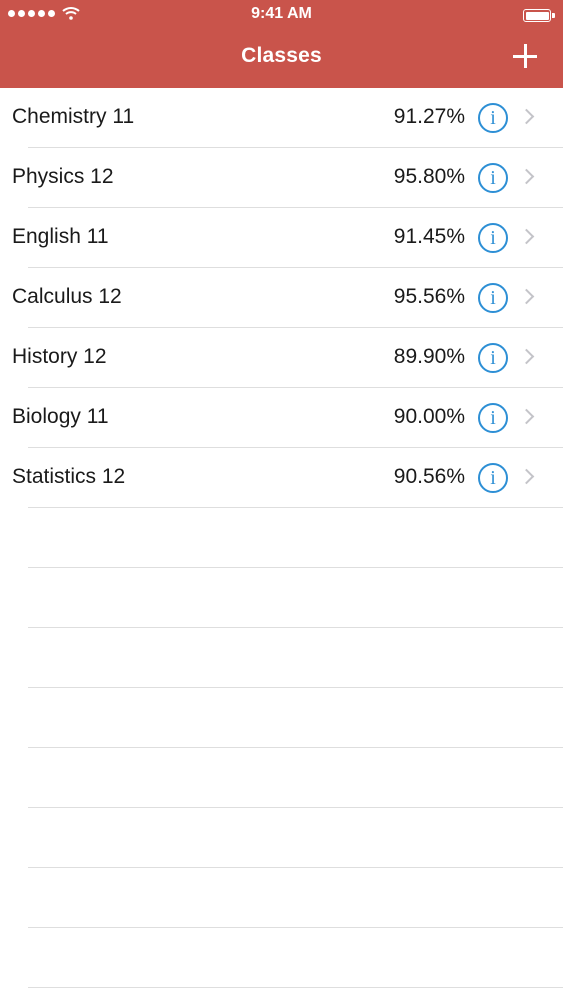  Describe the element at coordinates (525, 56) in the screenshot. I see `add-class-button` at that location.